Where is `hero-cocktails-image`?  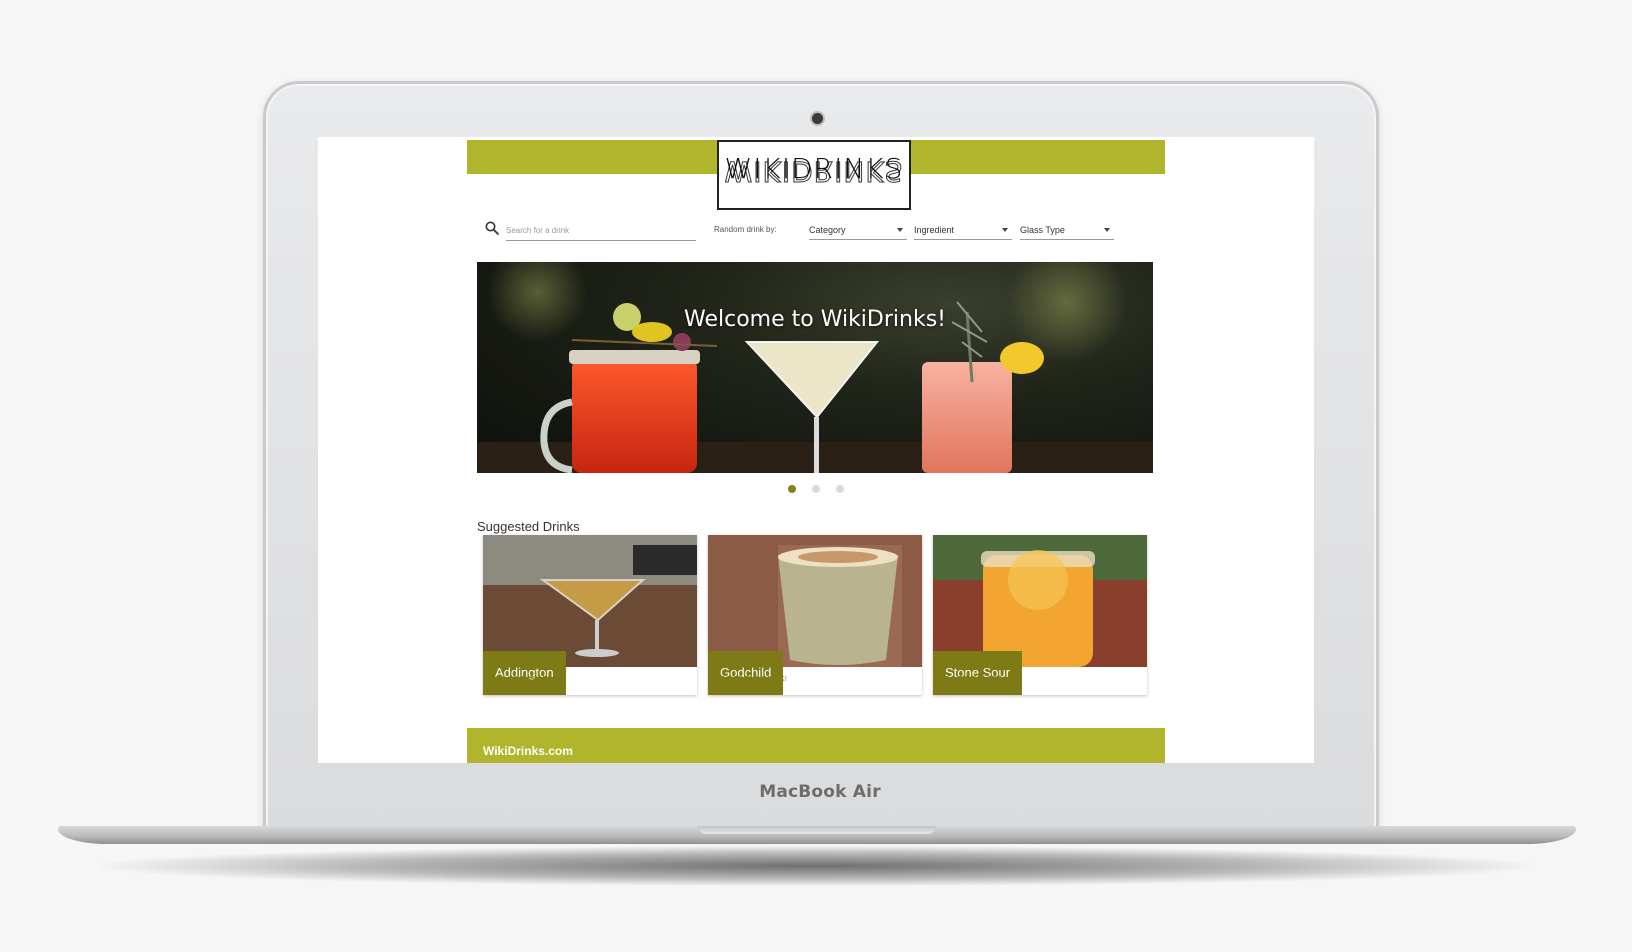
hero-cocktails-image is located at coordinates (815, 367).